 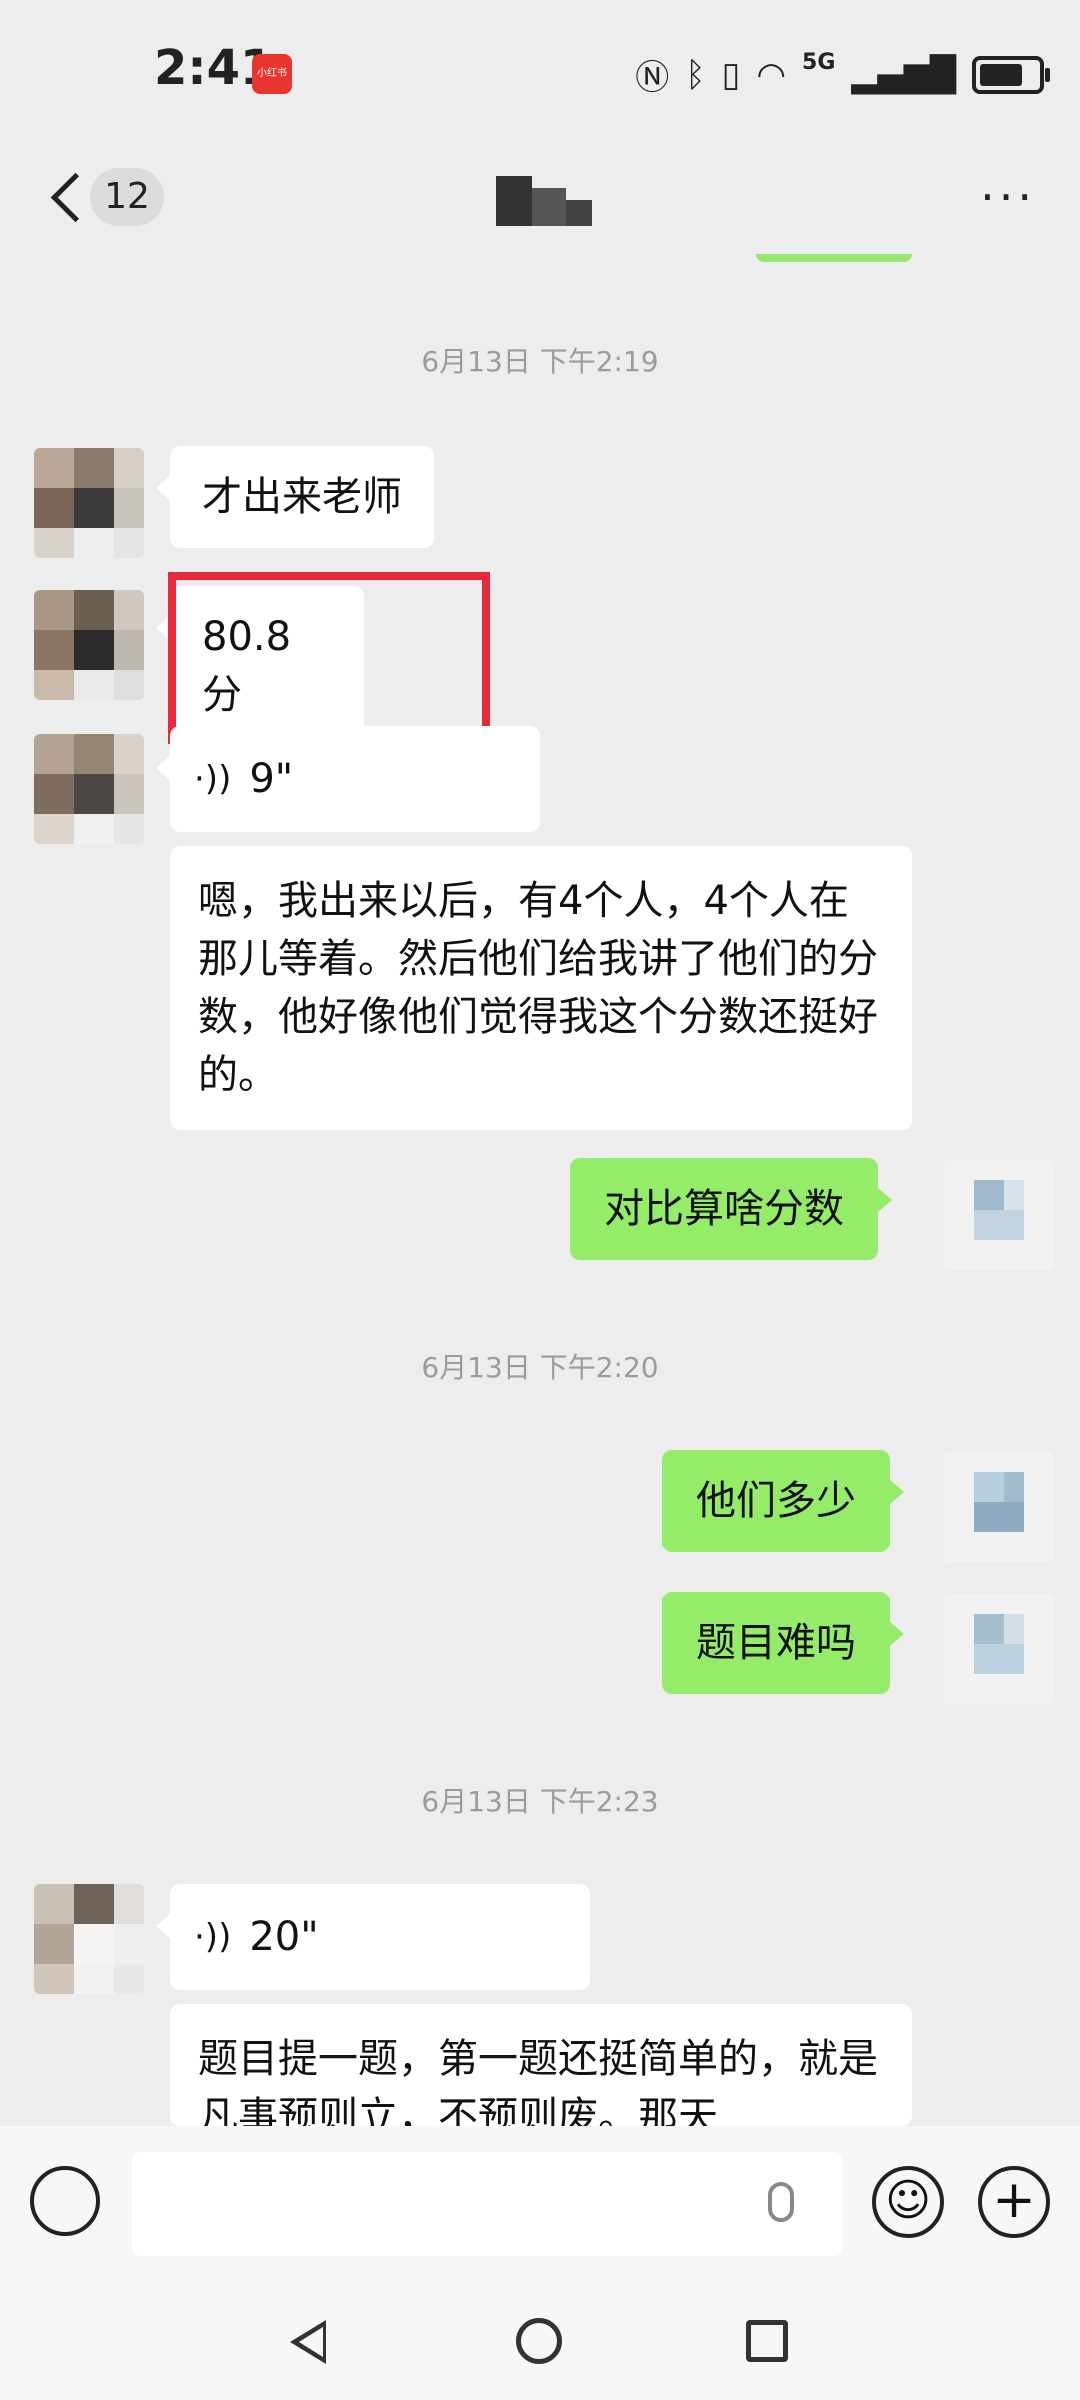 I want to click on voice-message: ·)) 9", so click(x=348, y=779).